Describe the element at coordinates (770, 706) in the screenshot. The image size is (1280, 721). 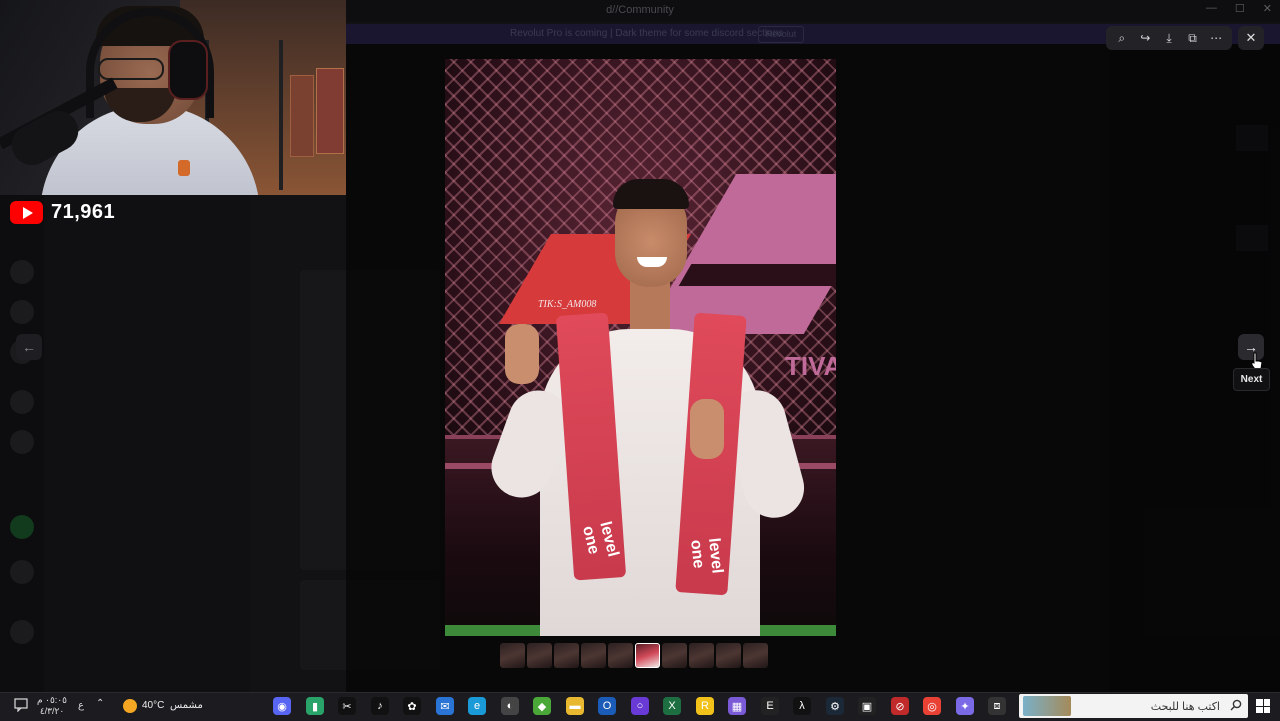
I see `epic-games-icon: E` at that location.